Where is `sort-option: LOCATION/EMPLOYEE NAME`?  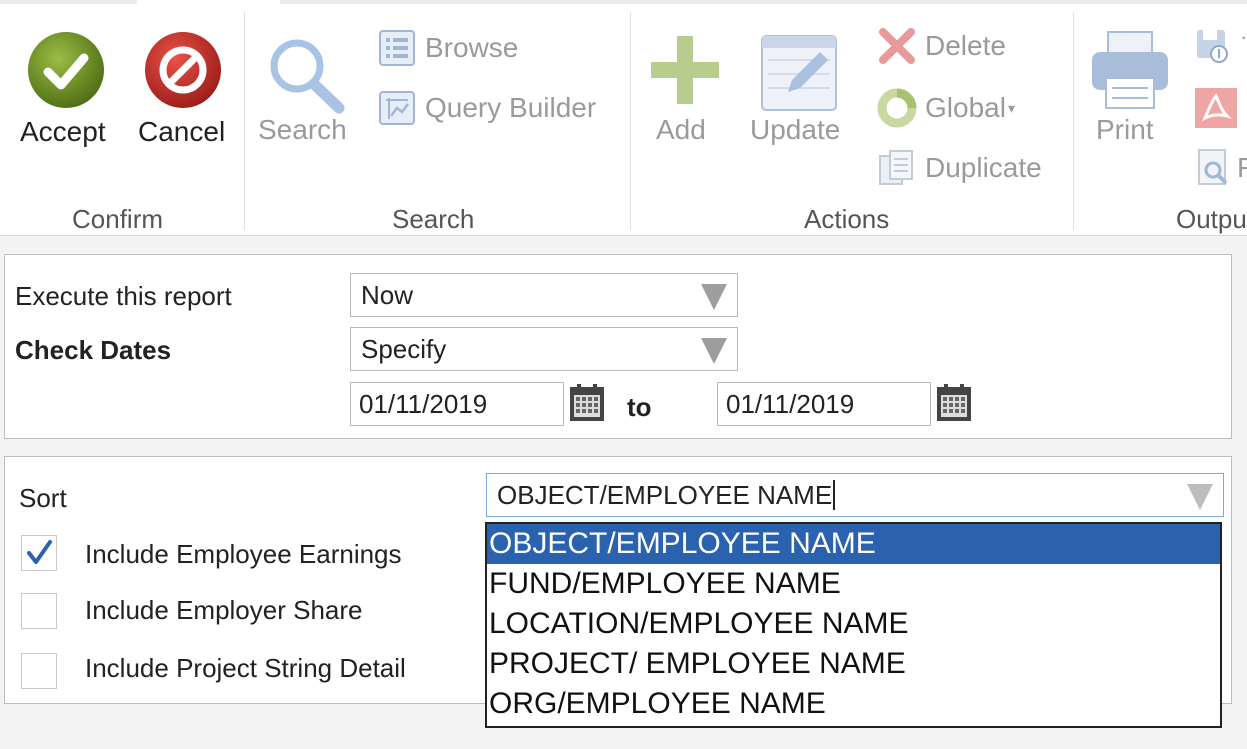
sort-option: LOCATION/EMPLOYEE NAME is located at coordinates (853, 624).